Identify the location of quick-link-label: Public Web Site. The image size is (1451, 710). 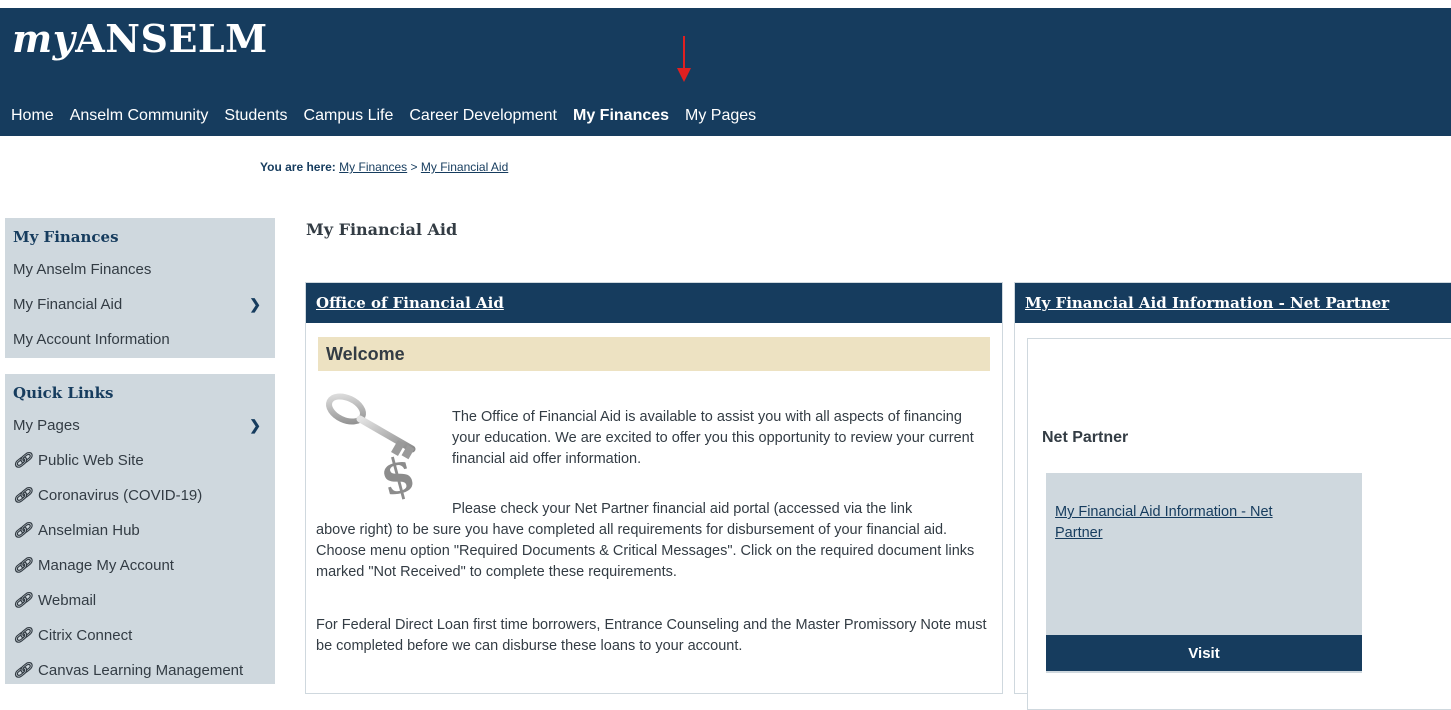
(91, 460).